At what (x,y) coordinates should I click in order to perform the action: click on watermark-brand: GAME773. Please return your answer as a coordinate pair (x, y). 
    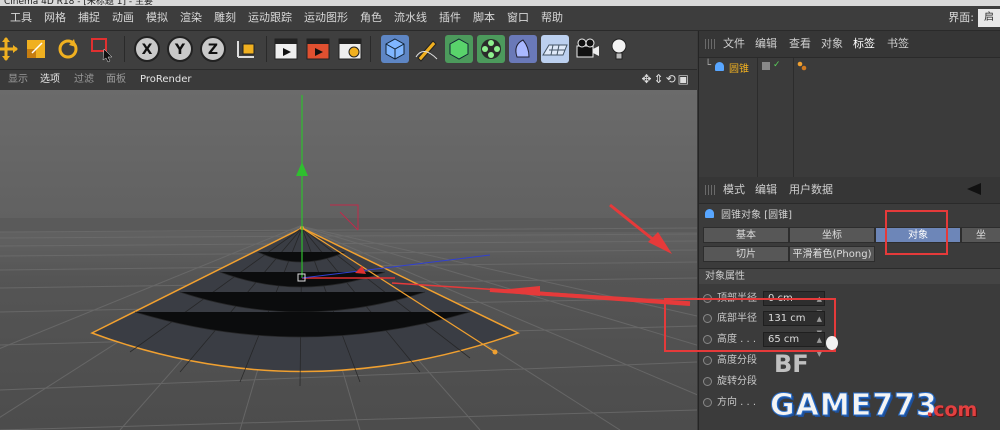
    Looking at the image, I should click on (854, 406).